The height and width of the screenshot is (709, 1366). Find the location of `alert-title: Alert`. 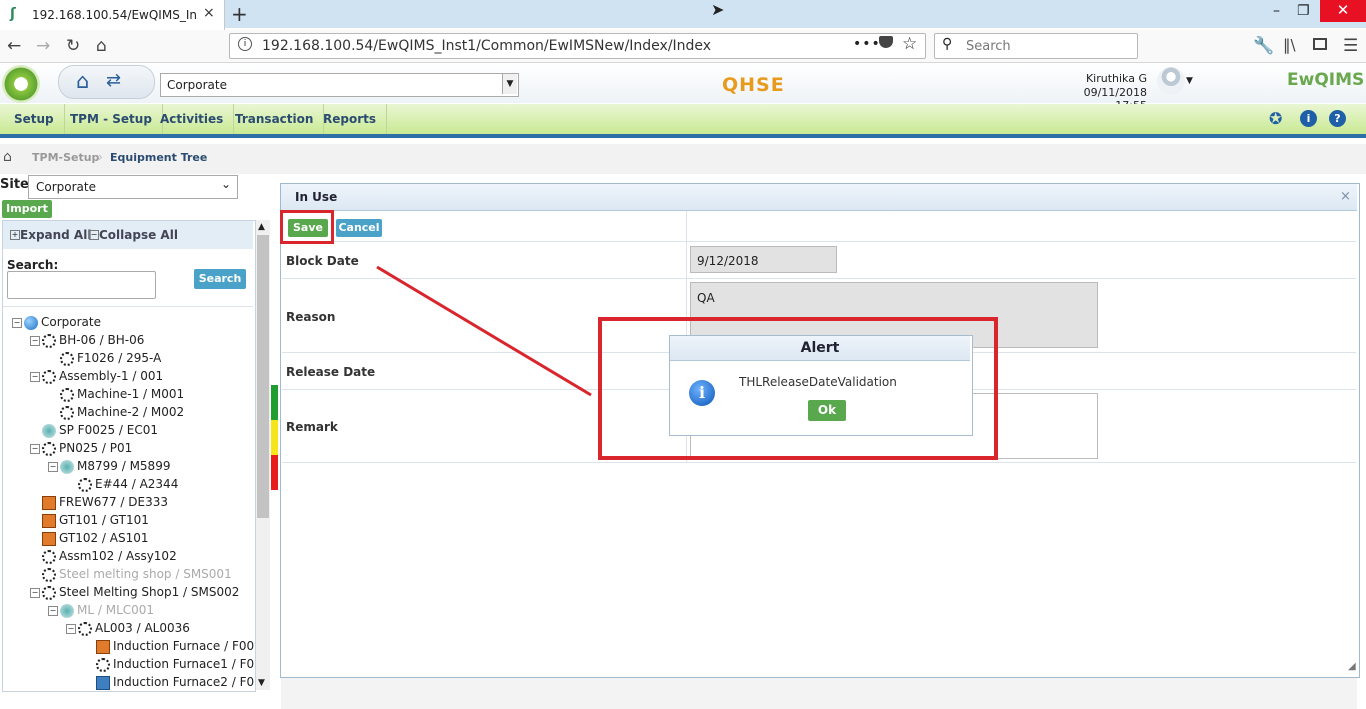

alert-title: Alert is located at coordinates (820, 348).